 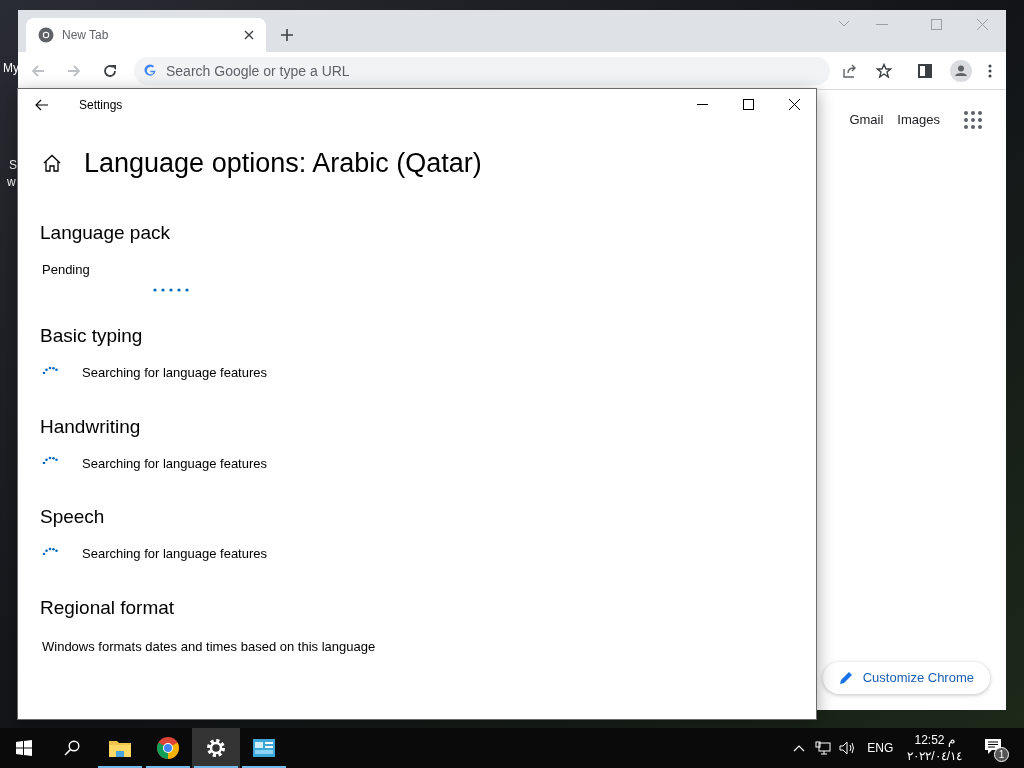 What do you see at coordinates (73, 517) in the screenshot?
I see `section-heading: Speech` at bounding box center [73, 517].